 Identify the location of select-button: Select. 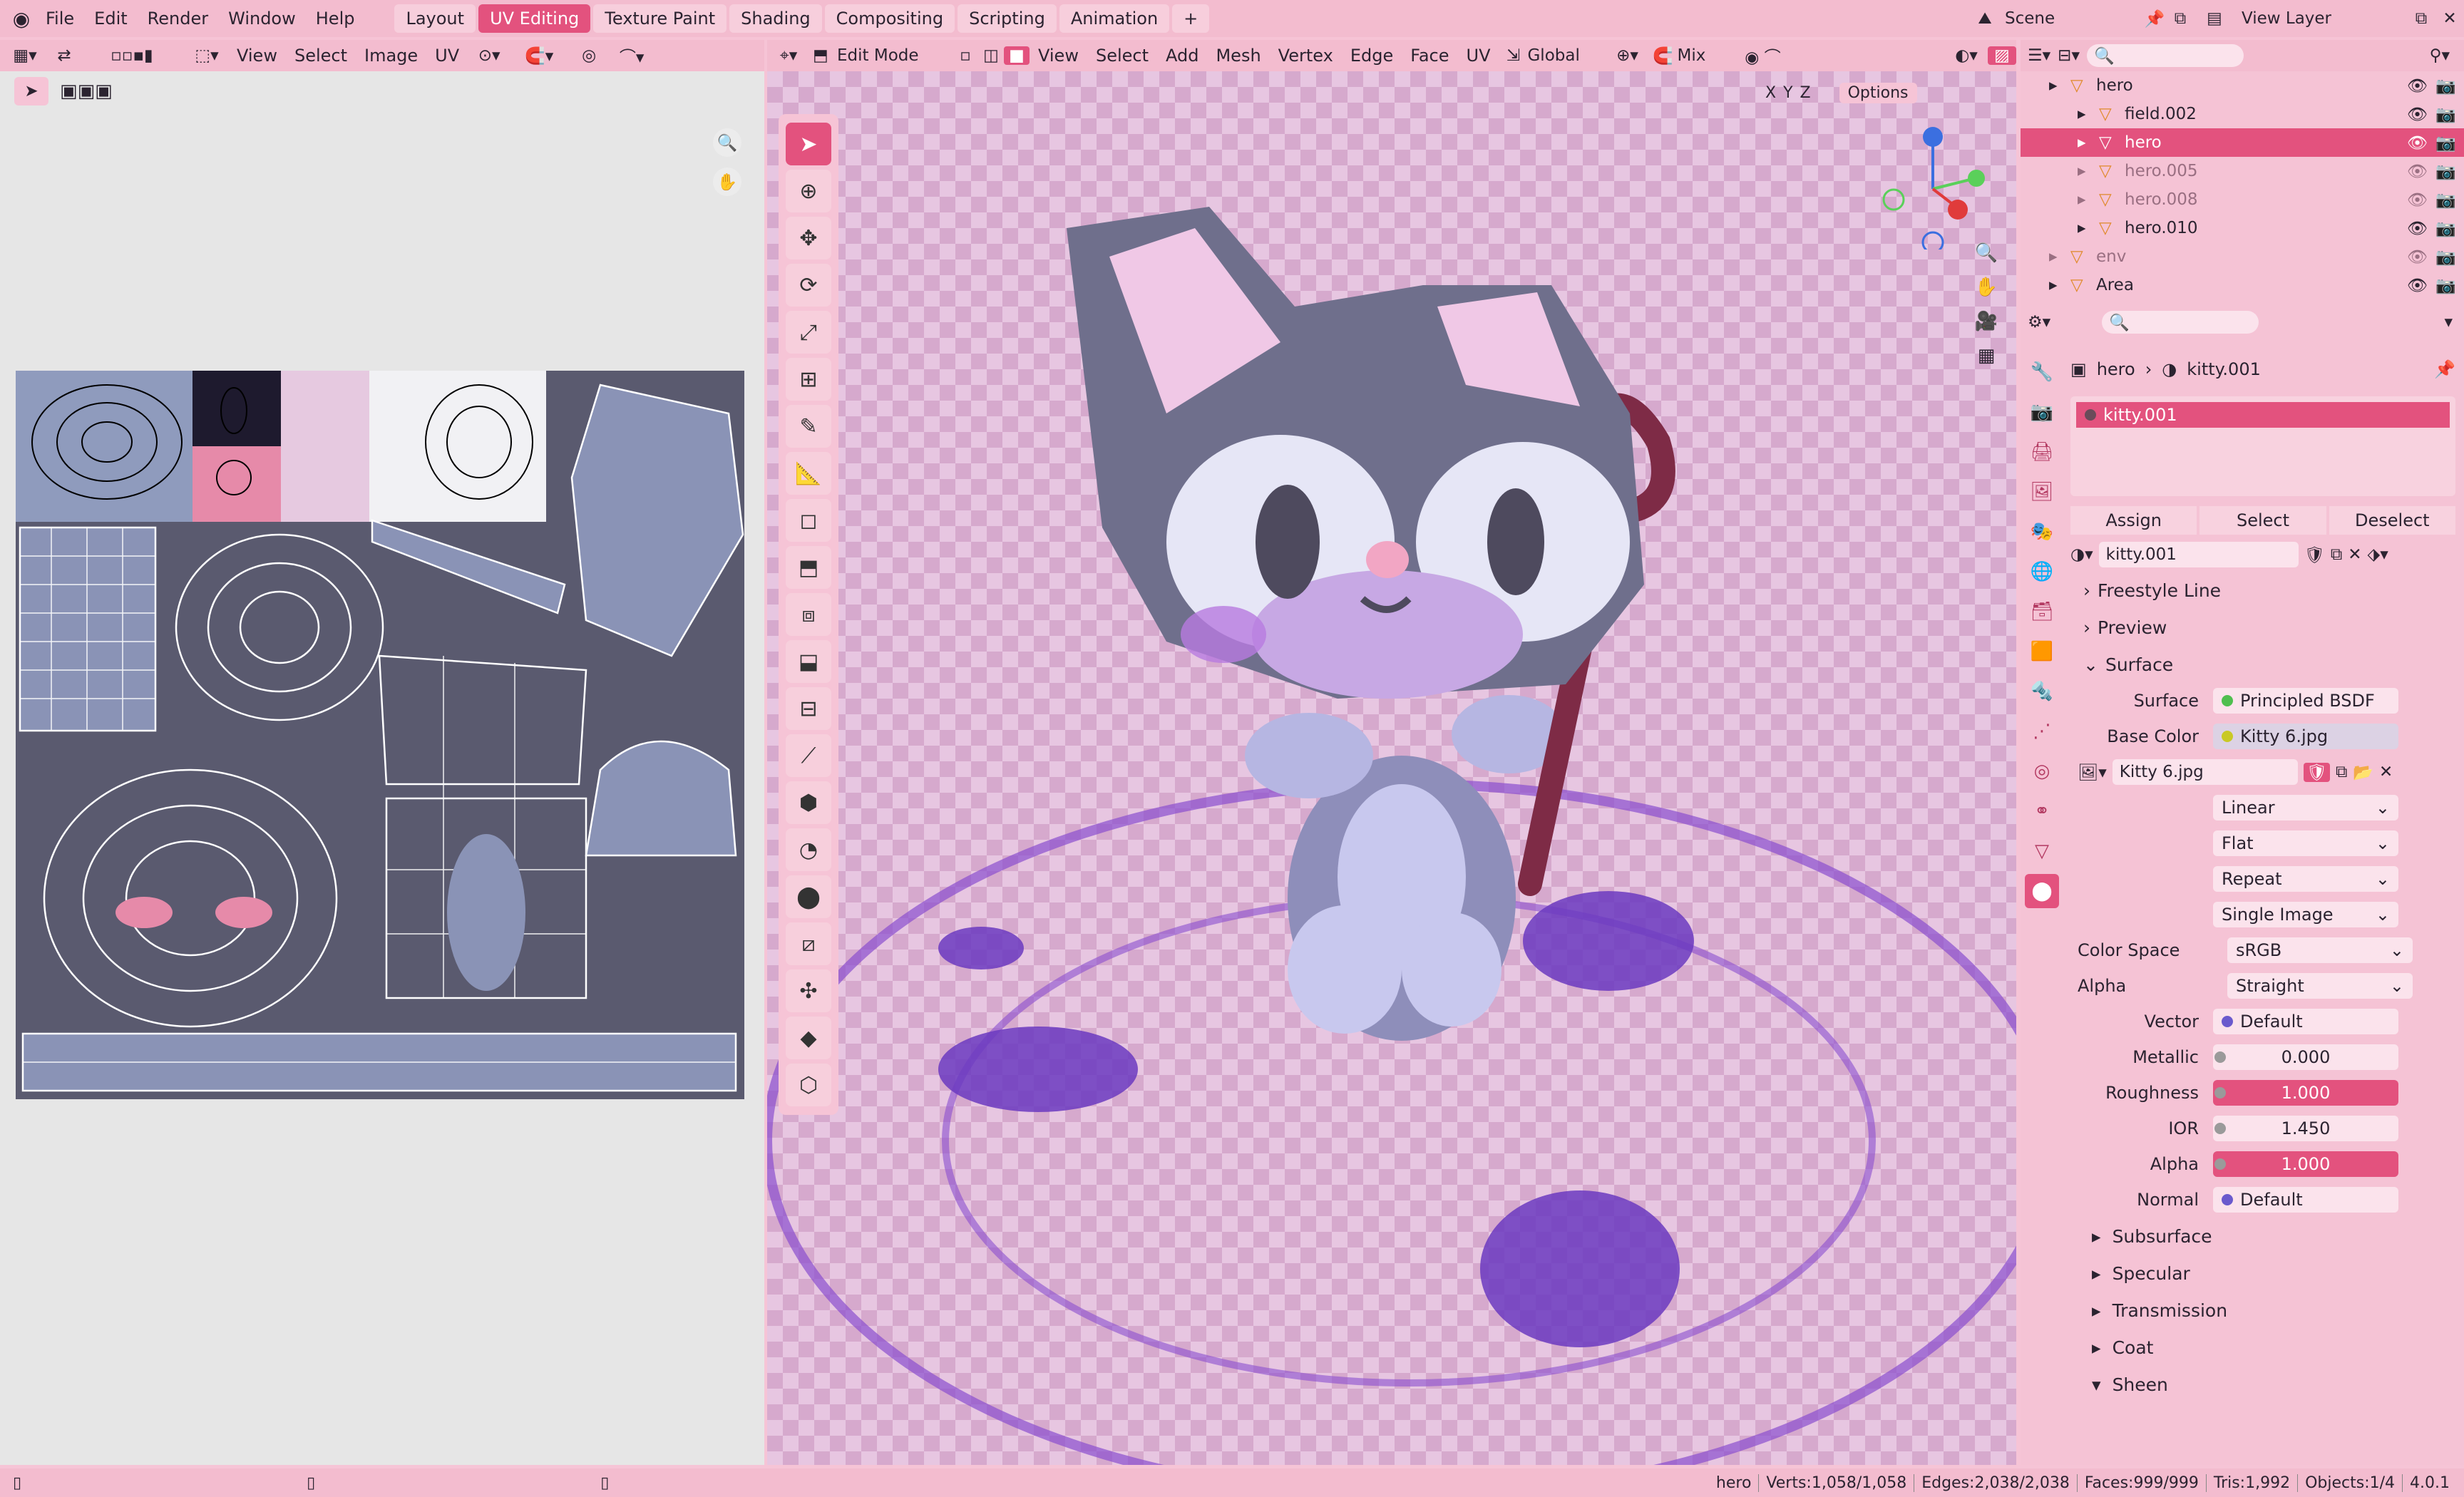
(2262, 520).